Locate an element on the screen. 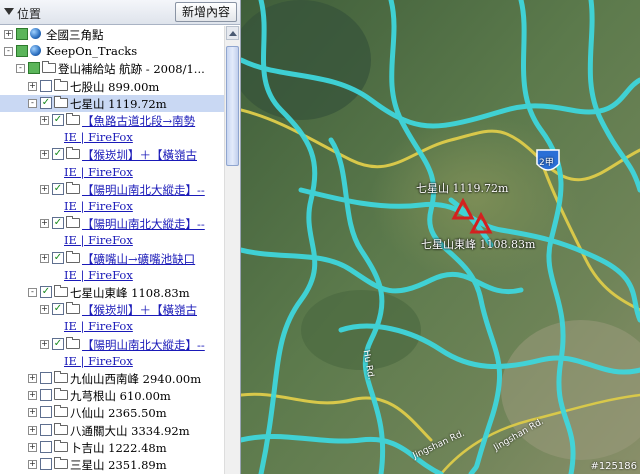 The width and height of the screenshot is (640, 474). tree-row-link: + ✓ 【礦嘴山→礦嘴池缺口 is located at coordinates (112, 258).